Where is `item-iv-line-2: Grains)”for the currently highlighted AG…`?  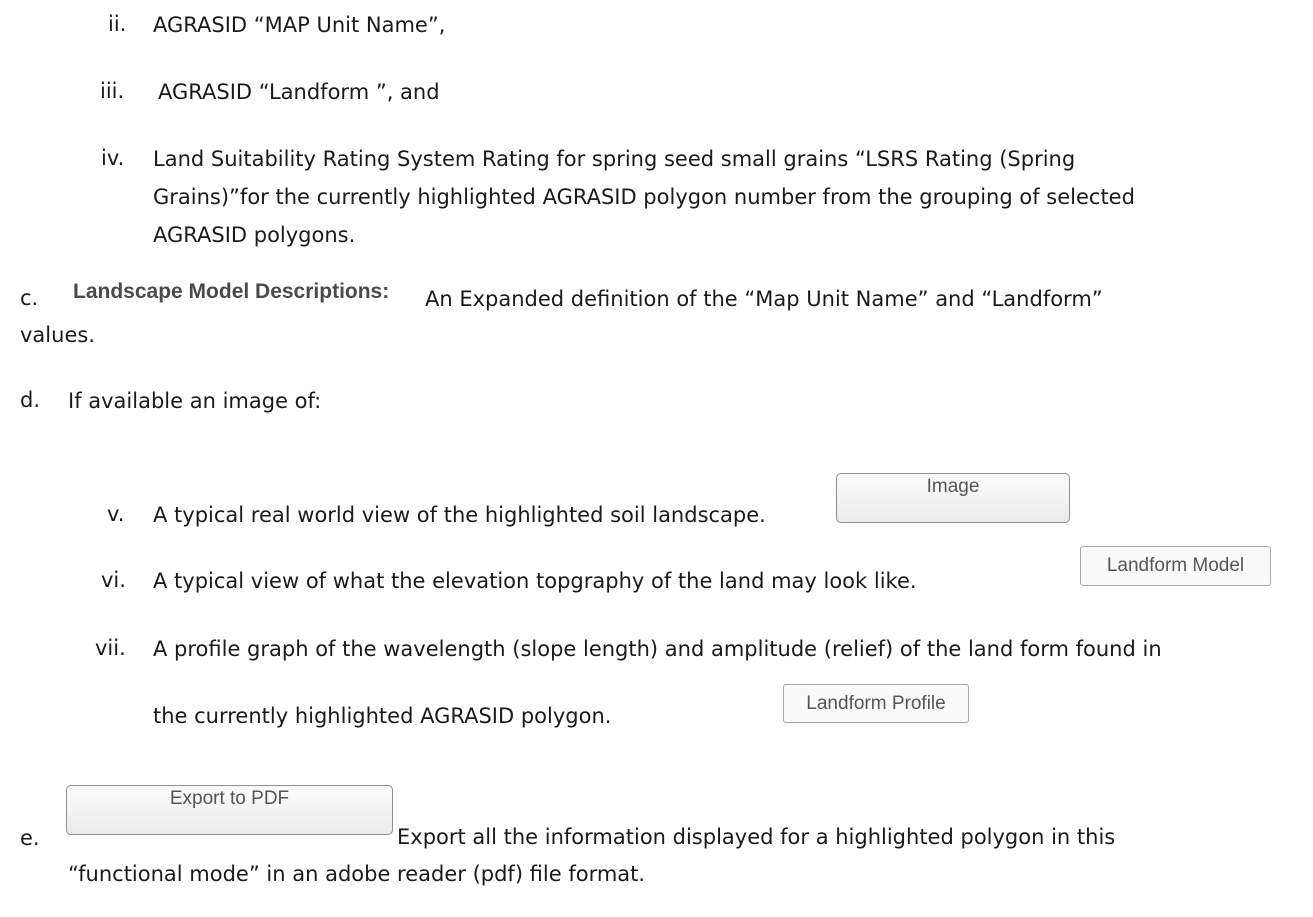
item-iv-line-2: Grains)”for the currently highlighted AG… is located at coordinates (644, 197).